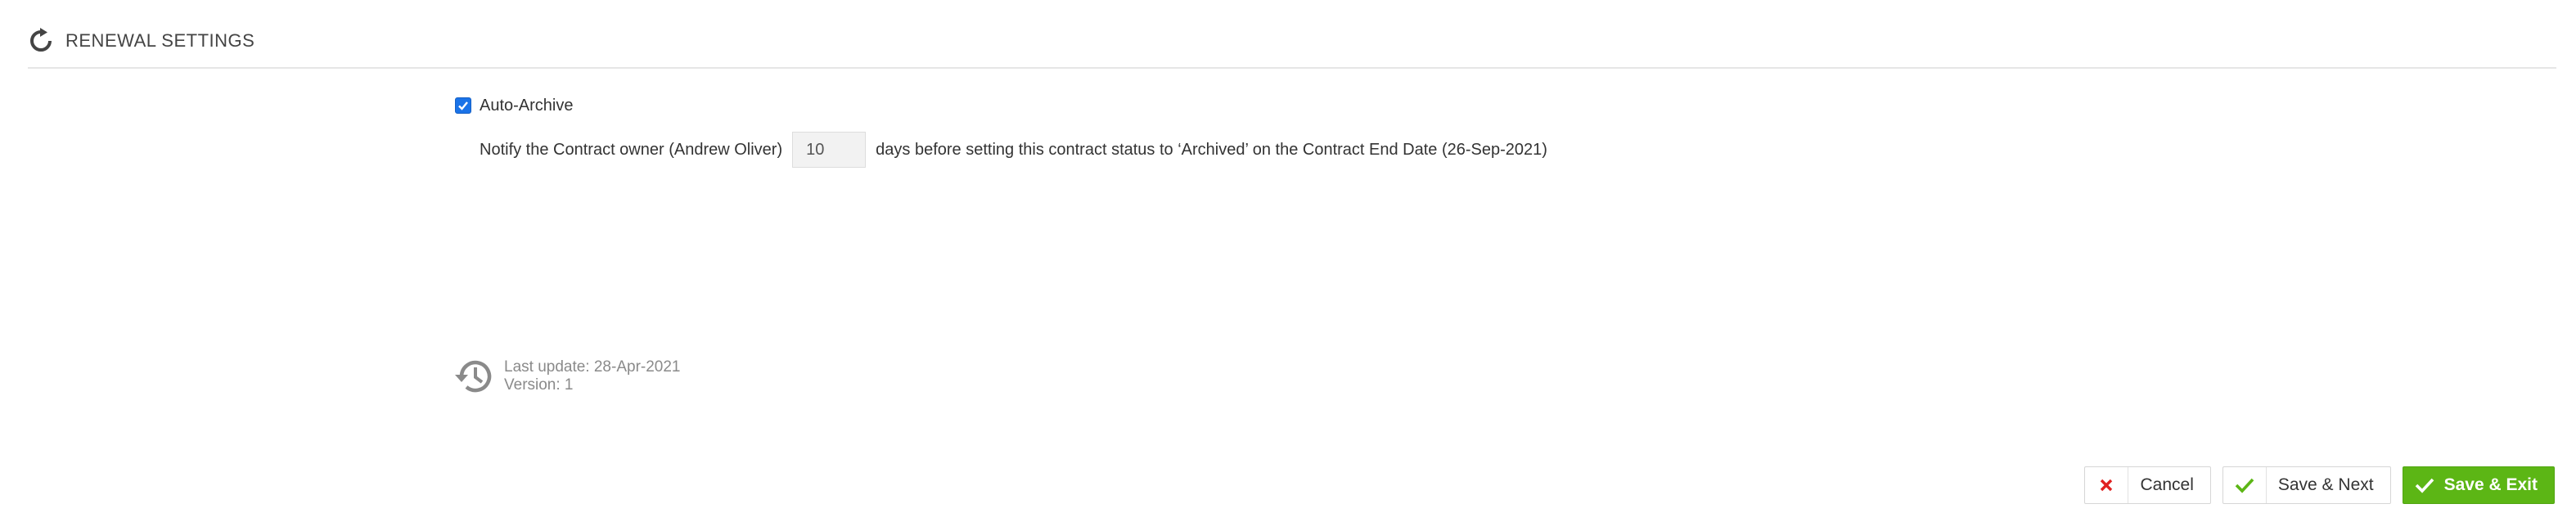 Image resolution: width=2576 pixels, height=531 pixels. Describe the element at coordinates (473, 377) in the screenshot. I see `history-icon` at that location.